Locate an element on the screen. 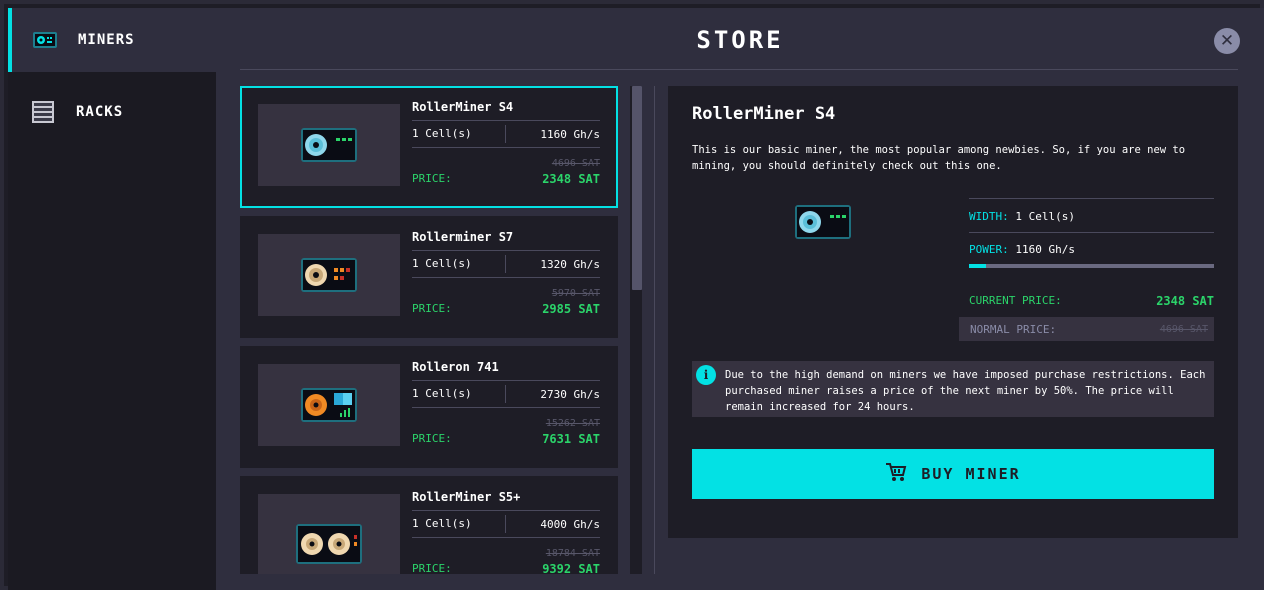 The height and width of the screenshot is (590, 1264). close-button: ✕ is located at coordinates (1227, 41).